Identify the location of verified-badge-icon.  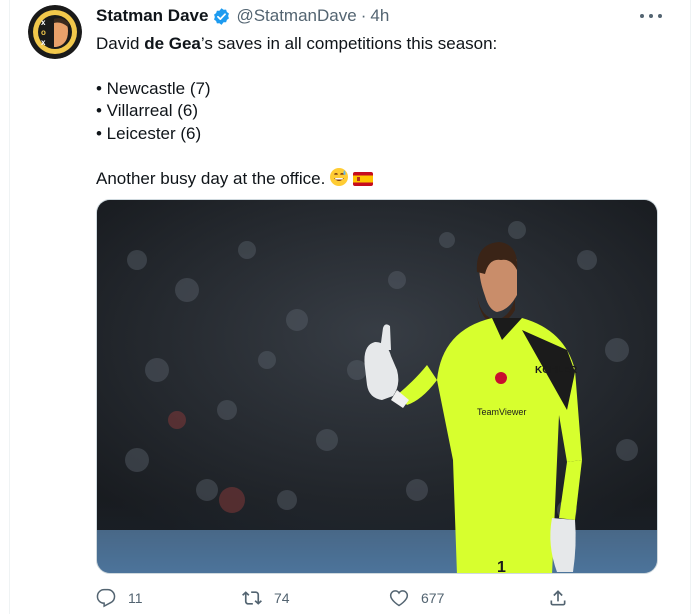
(221, 16).